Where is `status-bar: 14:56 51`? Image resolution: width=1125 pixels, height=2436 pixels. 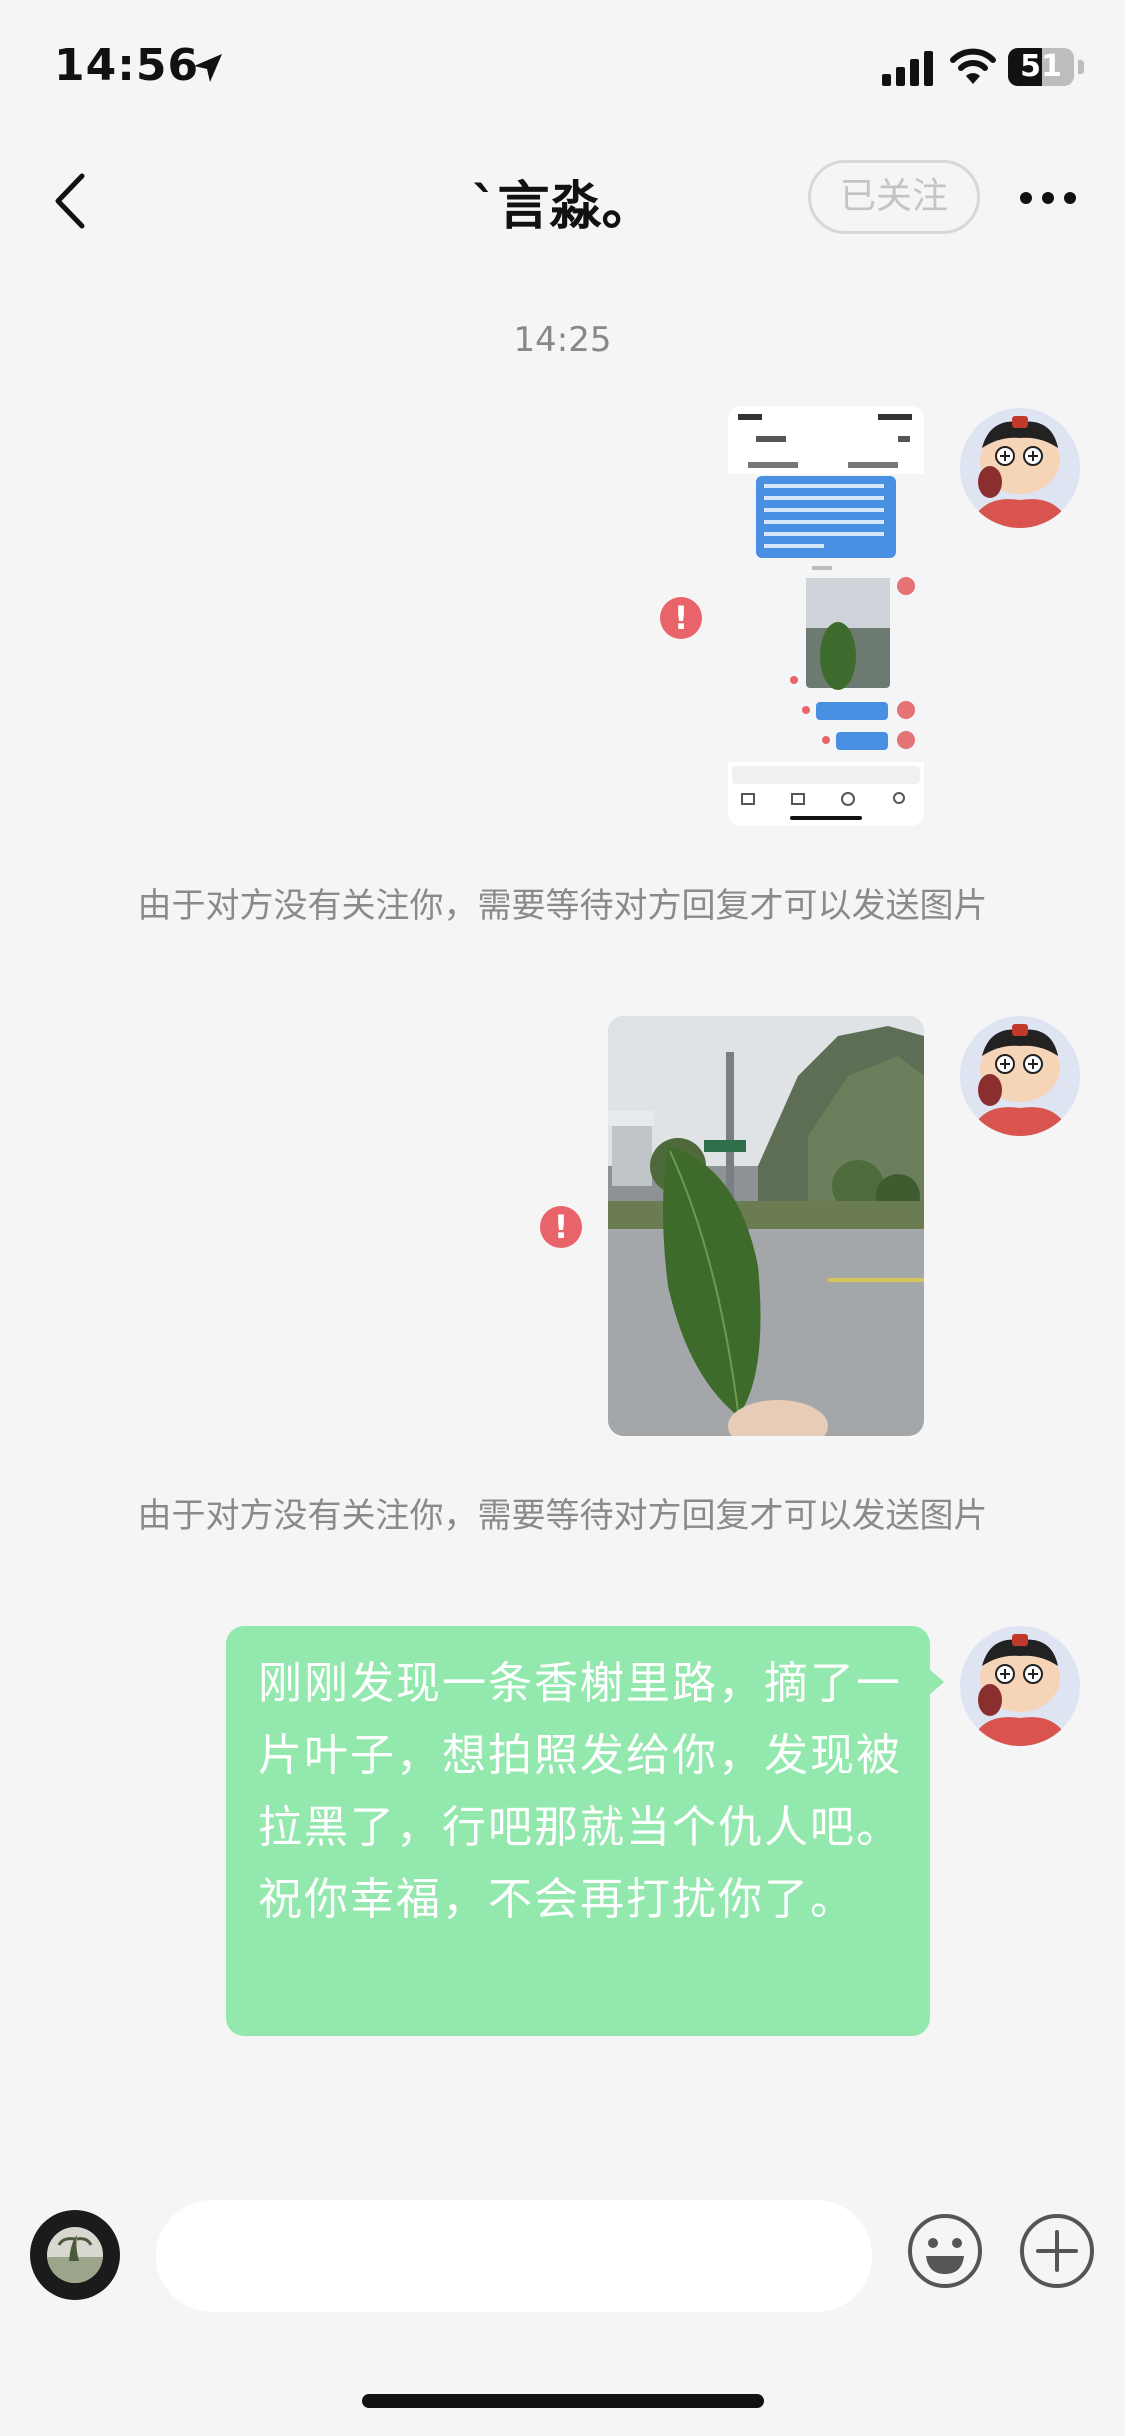
status-bar: 14:56 51 is located at coordinates (562, 65).